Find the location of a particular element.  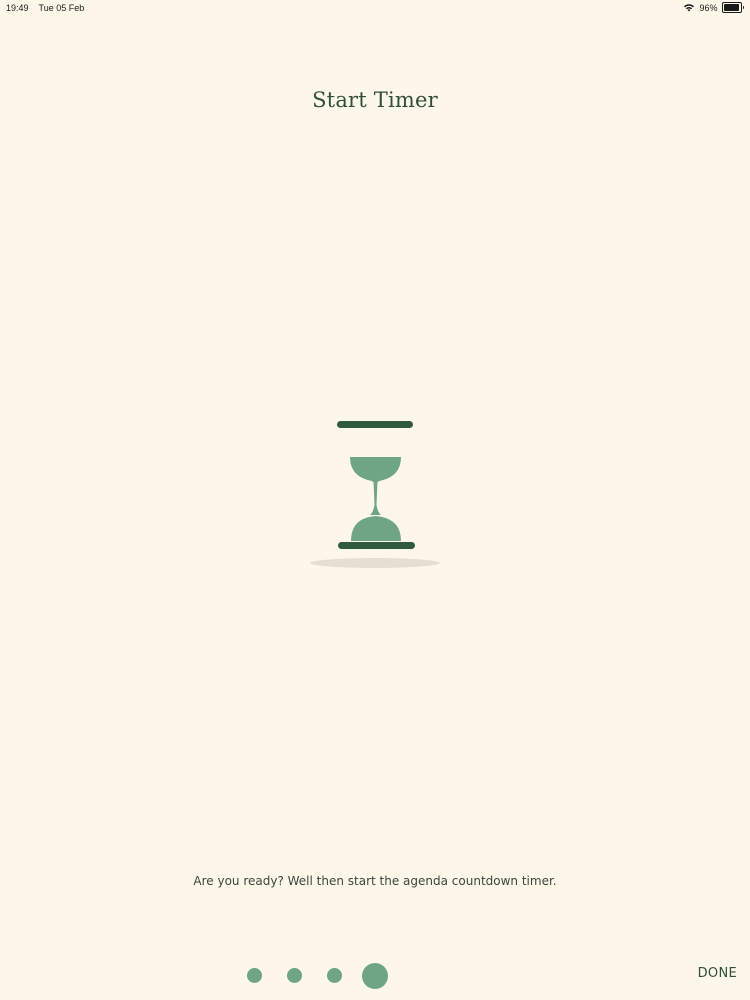

battery-body is located at coordinates (731, 7).